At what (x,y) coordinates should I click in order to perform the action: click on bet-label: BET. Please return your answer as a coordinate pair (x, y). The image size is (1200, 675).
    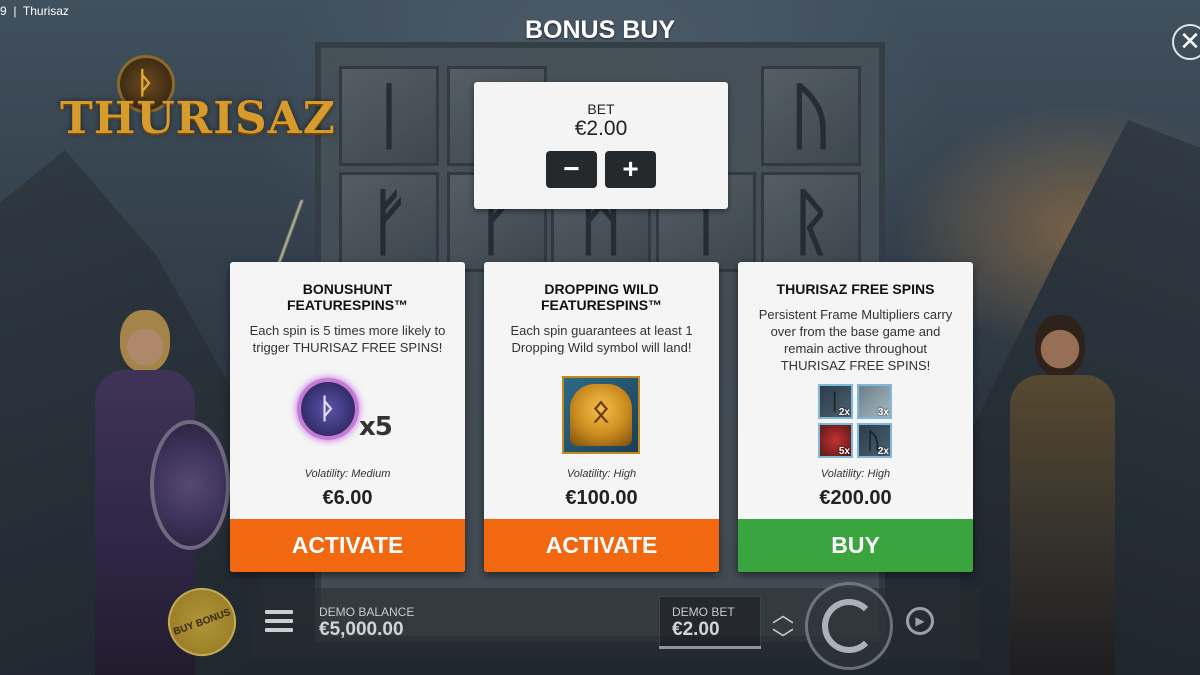
    Looking at the image, I should click on (601, 109).